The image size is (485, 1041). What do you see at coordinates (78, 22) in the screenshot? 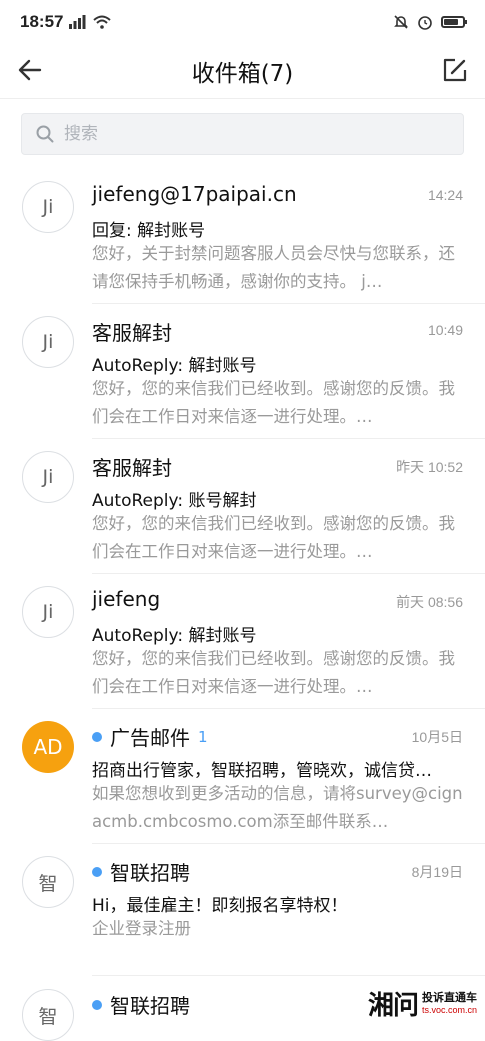
I see `signal-icon` at bounding box center [78, 22].